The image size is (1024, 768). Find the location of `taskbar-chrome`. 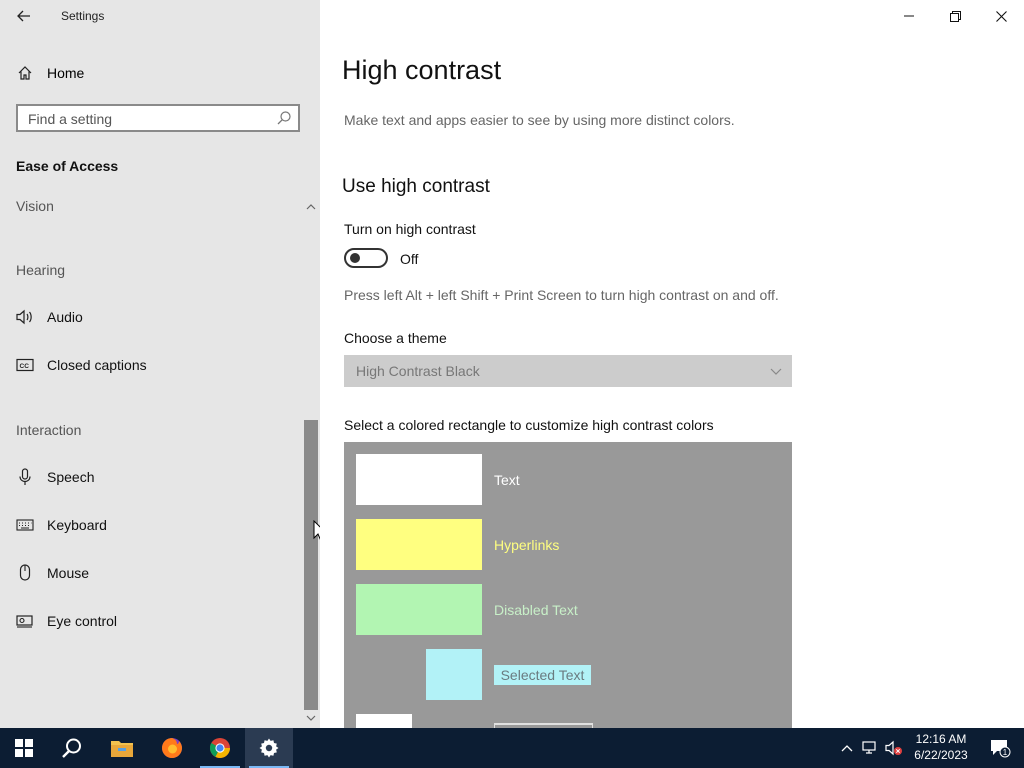

taskbar-chrome is located at coordinates (220, 748).